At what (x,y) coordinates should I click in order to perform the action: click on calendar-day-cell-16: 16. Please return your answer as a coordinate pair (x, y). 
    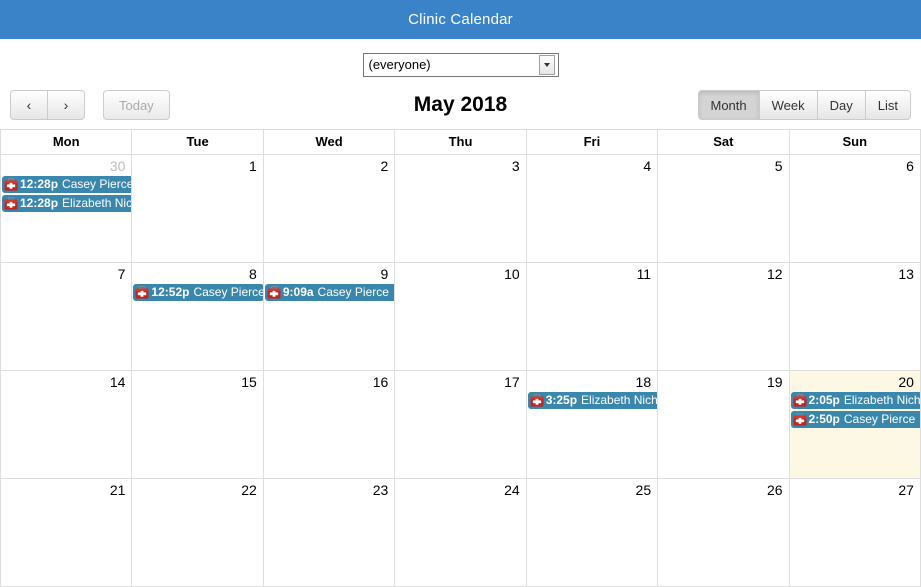
    Looking at the image, I should click on (330, 424).